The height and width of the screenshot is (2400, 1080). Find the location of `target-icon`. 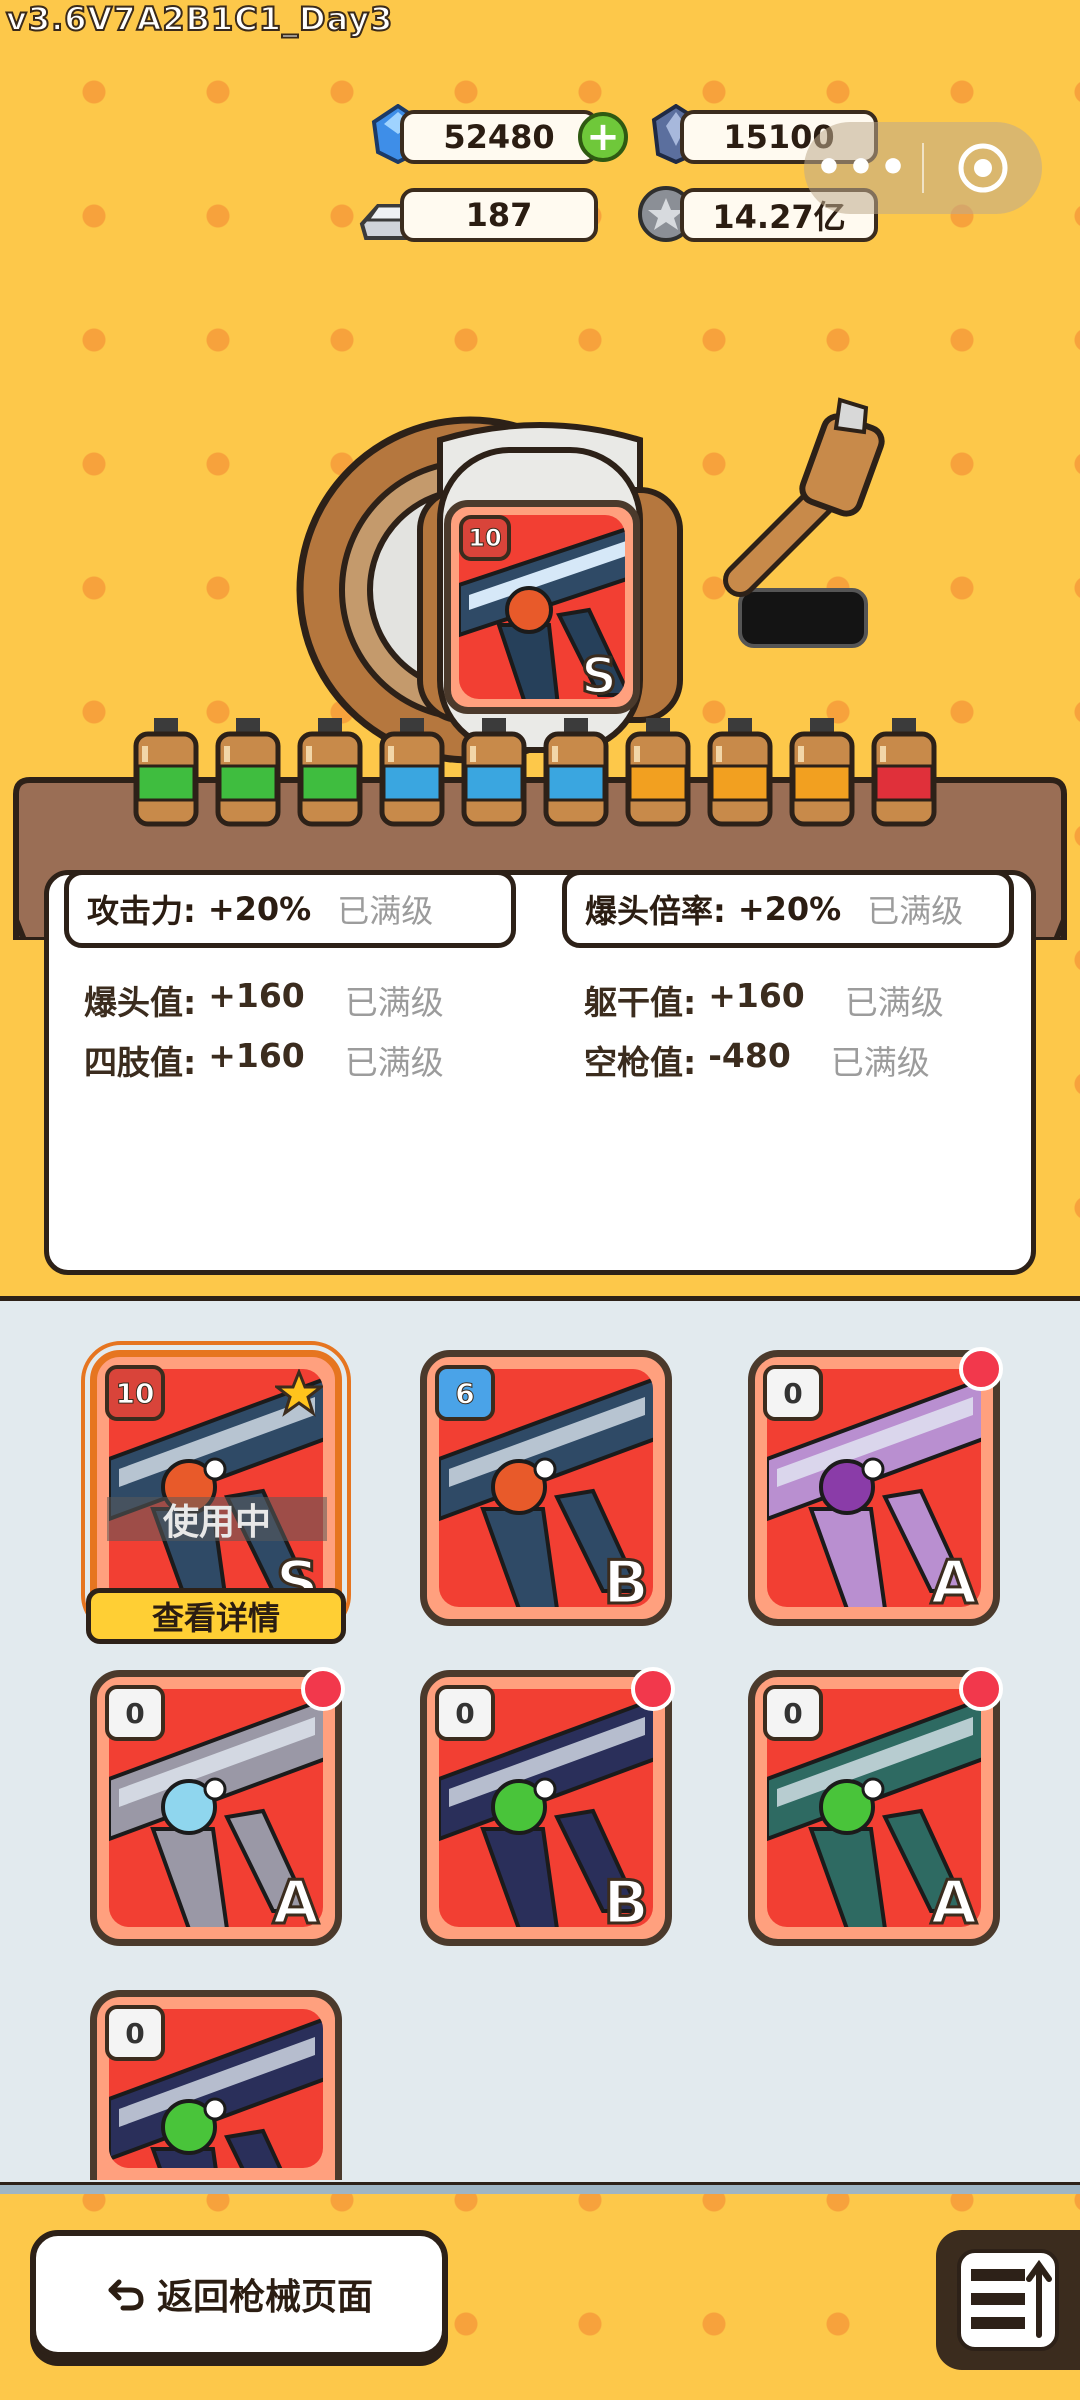

target-icon is located at coordinates (983, 168).